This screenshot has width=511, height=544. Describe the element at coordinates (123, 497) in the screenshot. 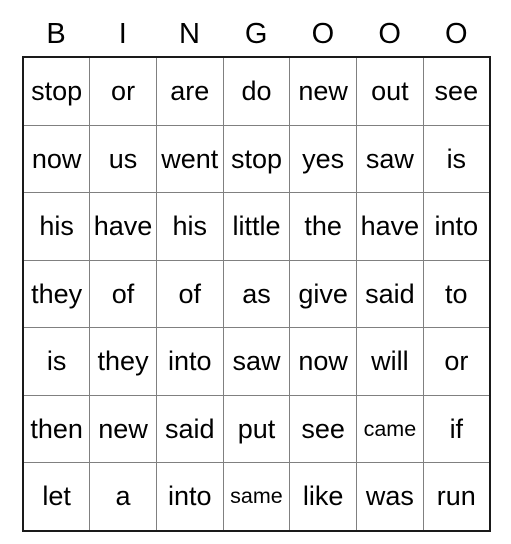

I see `bingo-cell-6-1: a` at that location.